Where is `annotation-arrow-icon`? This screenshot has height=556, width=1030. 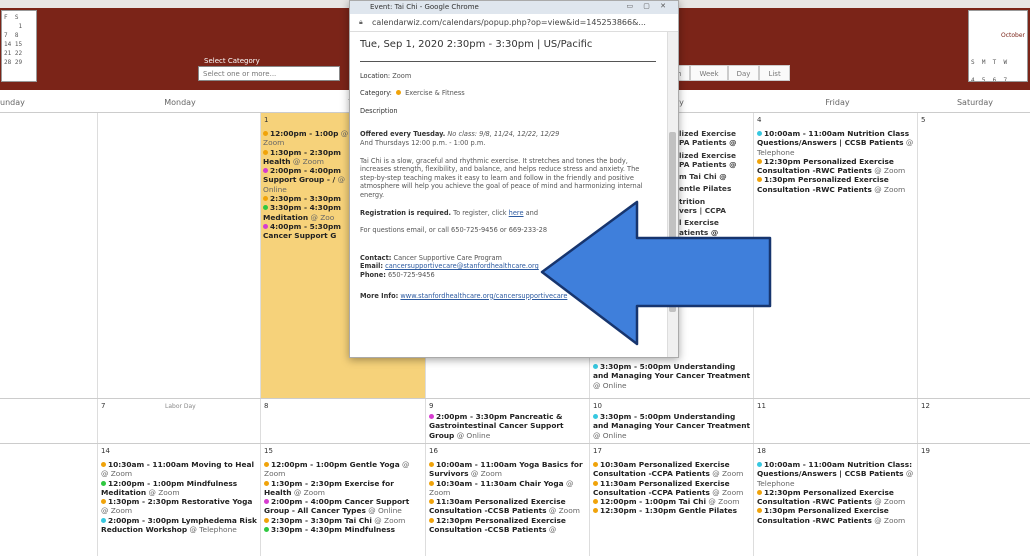
annotation-arrow-icon is located at coordinates (656, 273).